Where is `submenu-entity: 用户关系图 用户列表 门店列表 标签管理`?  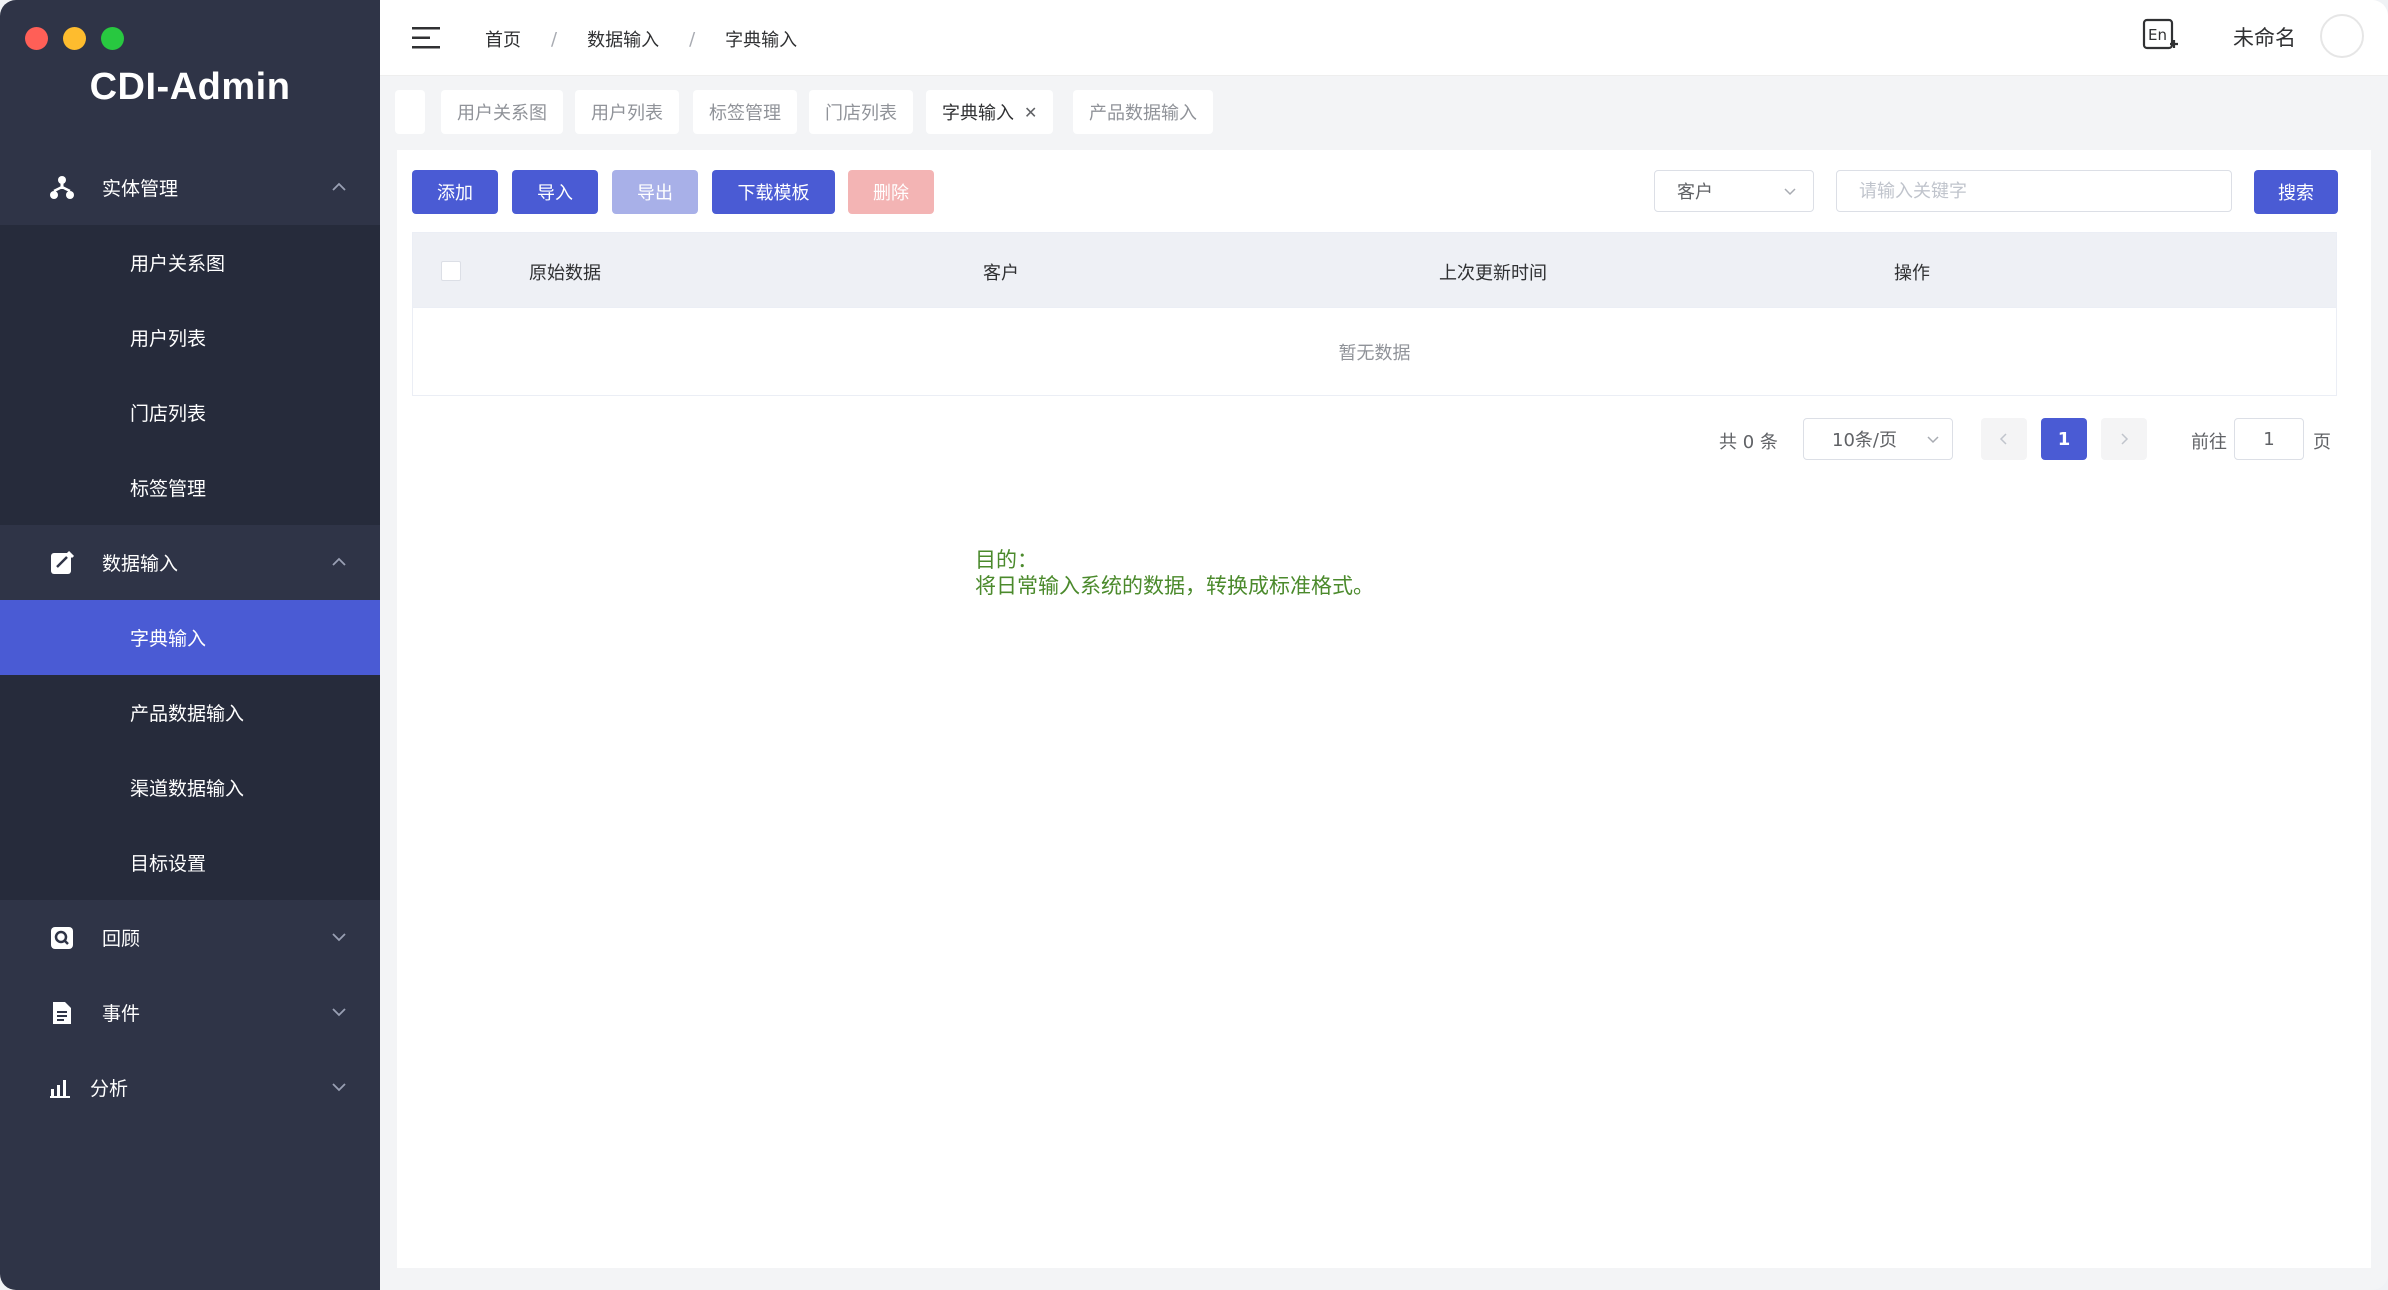 submenu-entity: 用户关系图 用户列表 门店列表 标签管理 is located at coordinates (190, 375).